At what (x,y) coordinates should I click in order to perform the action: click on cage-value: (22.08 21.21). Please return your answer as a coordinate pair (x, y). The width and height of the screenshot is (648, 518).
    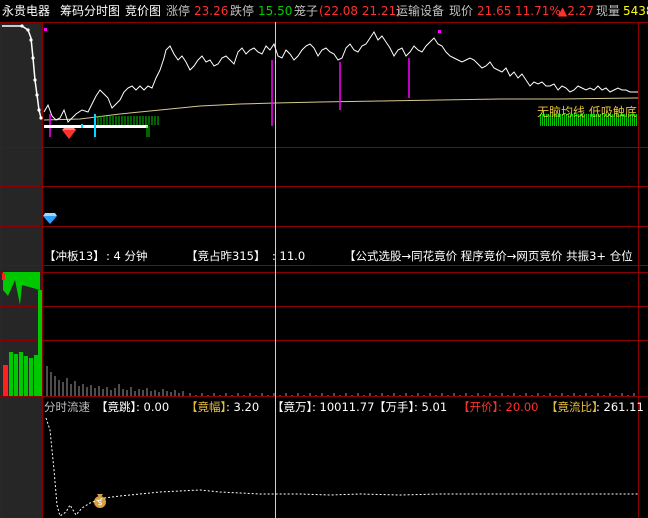
    Looking at the image, I should click on (360, 11).